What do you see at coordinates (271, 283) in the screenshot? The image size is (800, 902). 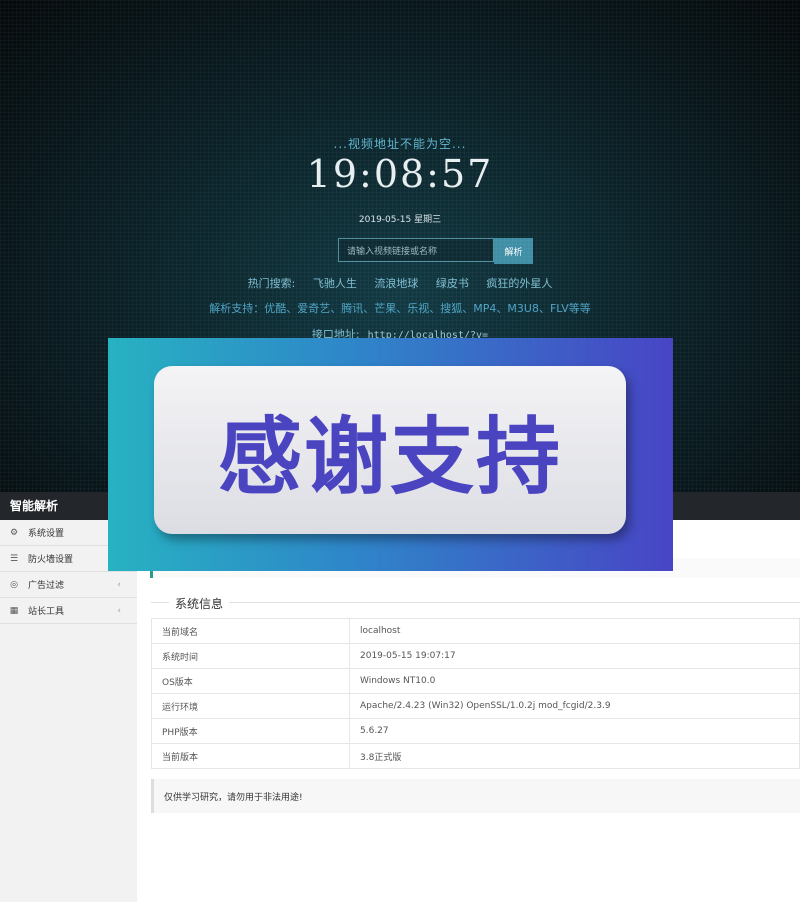 I see `hot-search-label: 热门搜索:` at bounding box center [271, 283].